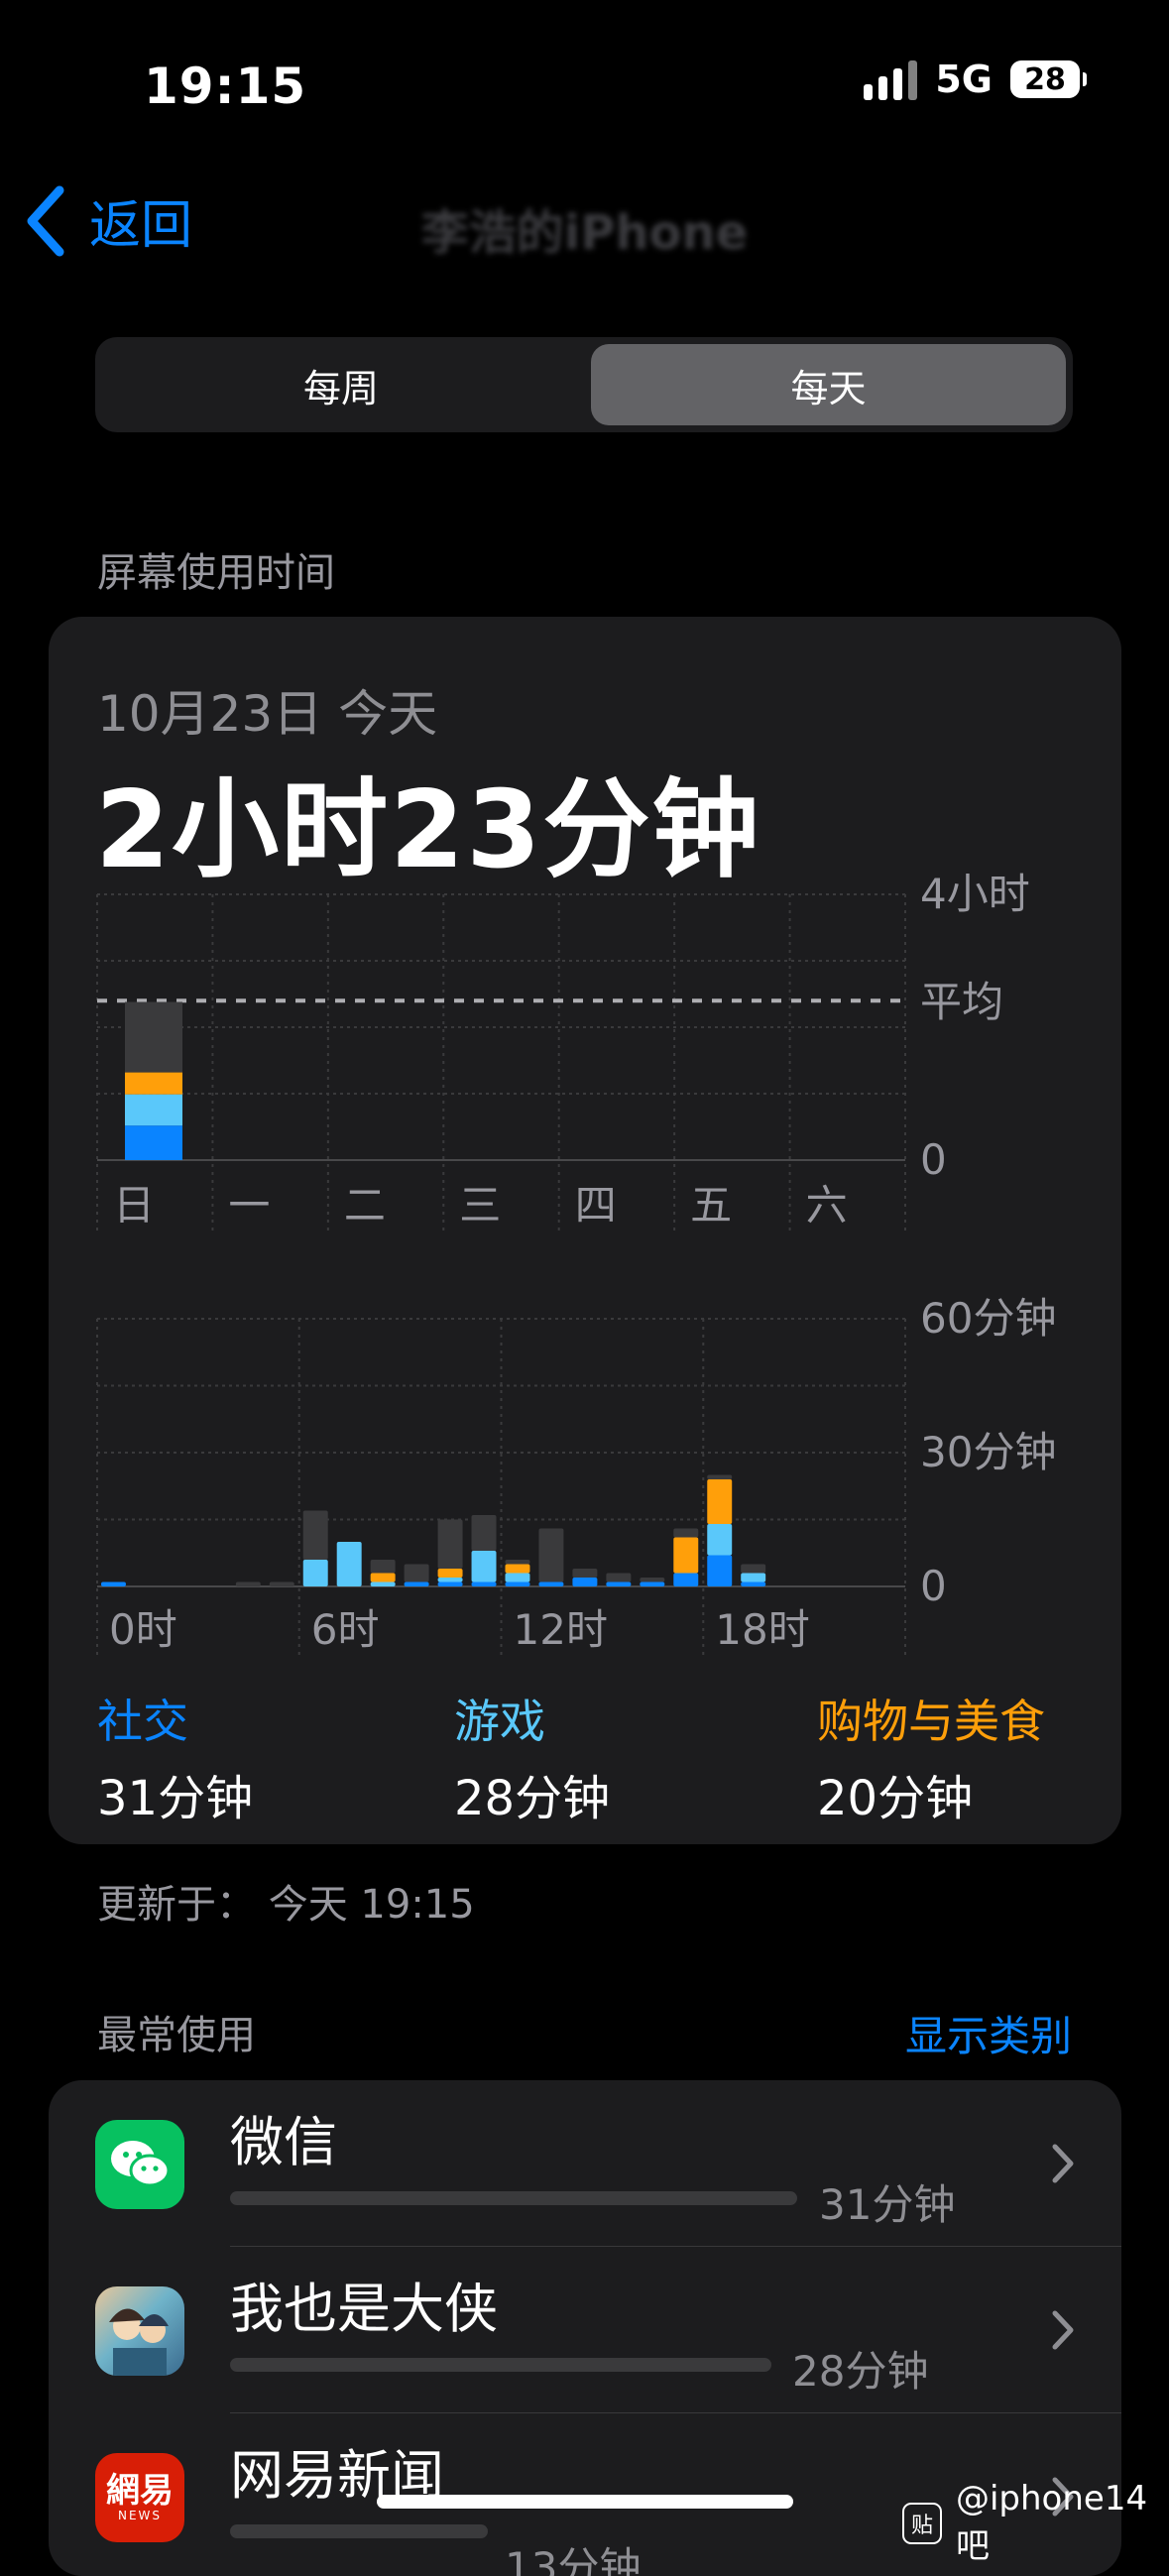  I want to click on netease-news-icon: 網易 NEWS, so click(139, 2497).